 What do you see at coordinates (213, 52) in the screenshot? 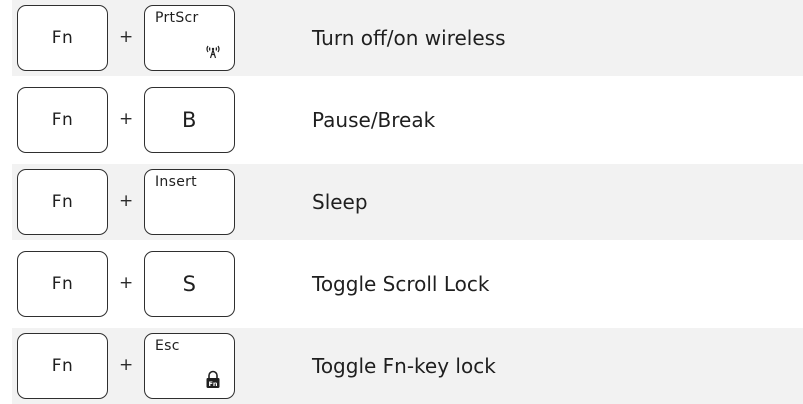
I see `wireless-antenna-icon` at bounding box center [213, 52].